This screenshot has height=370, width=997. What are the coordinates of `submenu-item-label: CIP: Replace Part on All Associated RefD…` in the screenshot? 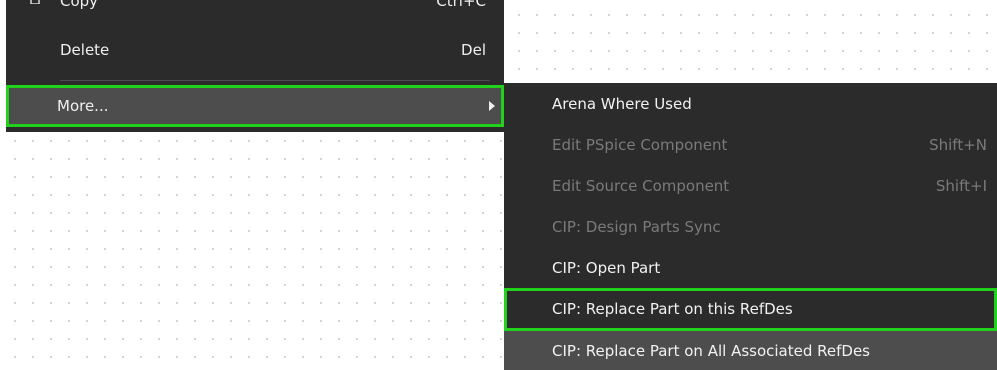 It's located at (711, 351).